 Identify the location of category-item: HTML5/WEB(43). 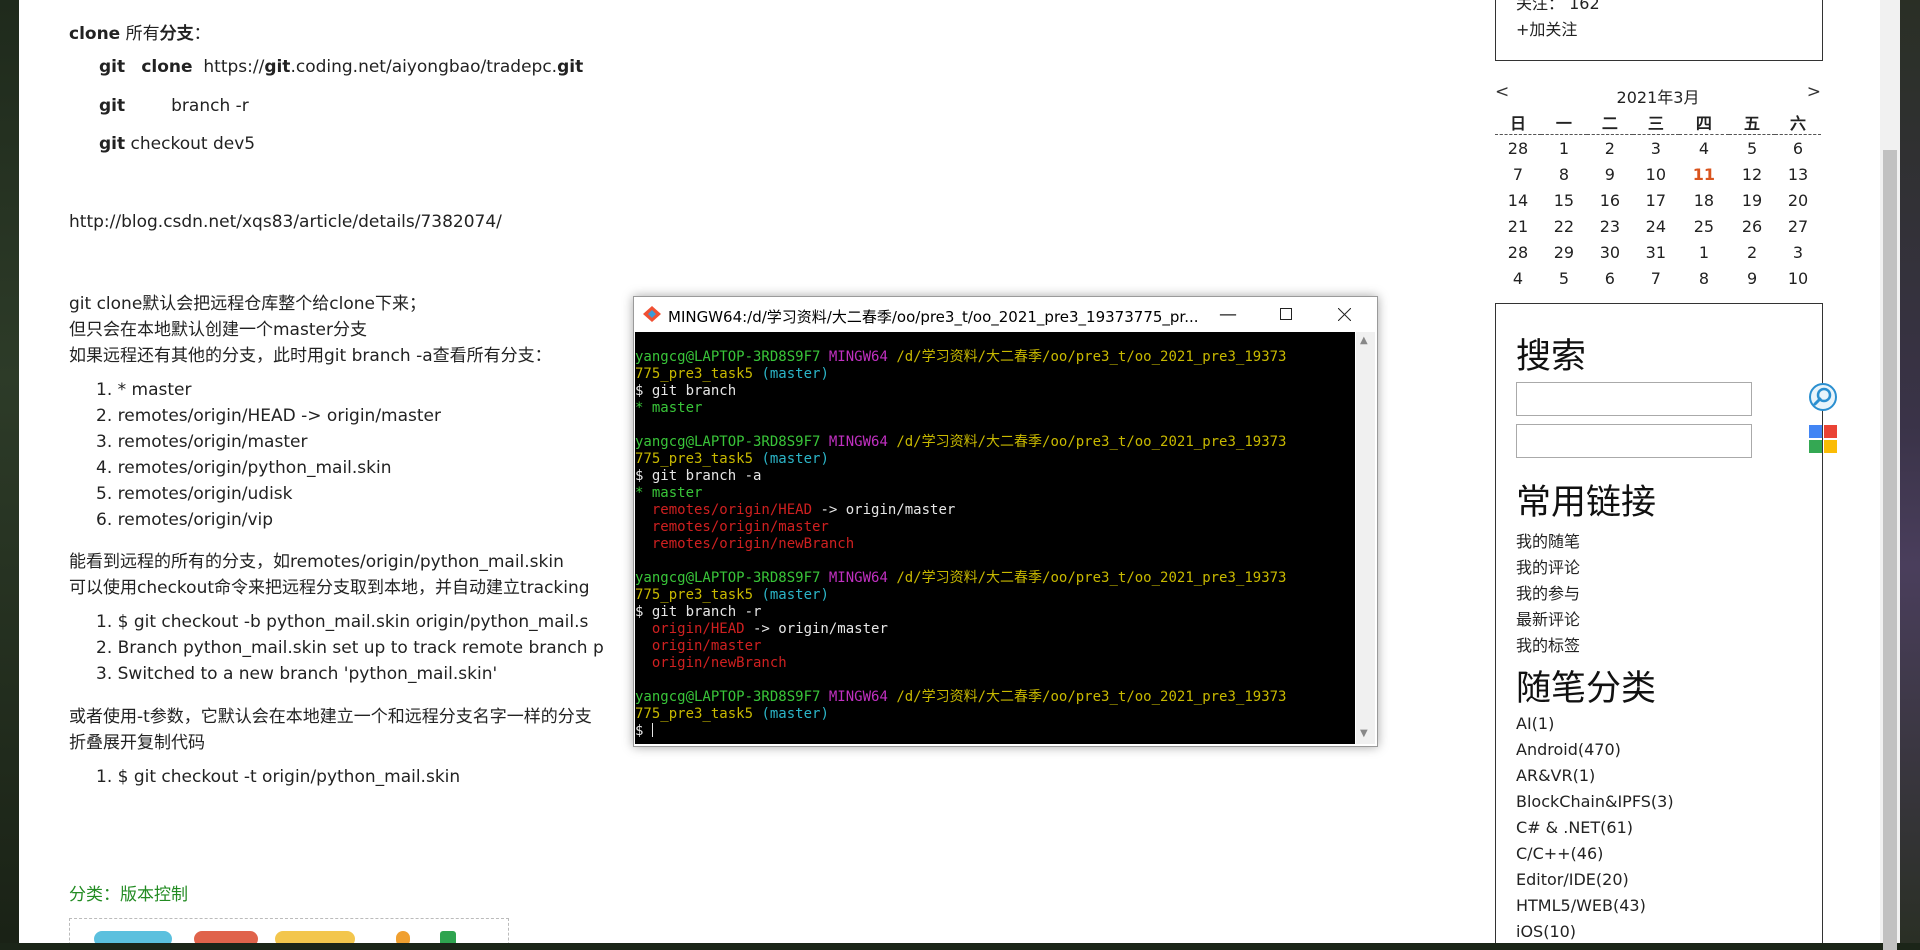
(1581, 905).